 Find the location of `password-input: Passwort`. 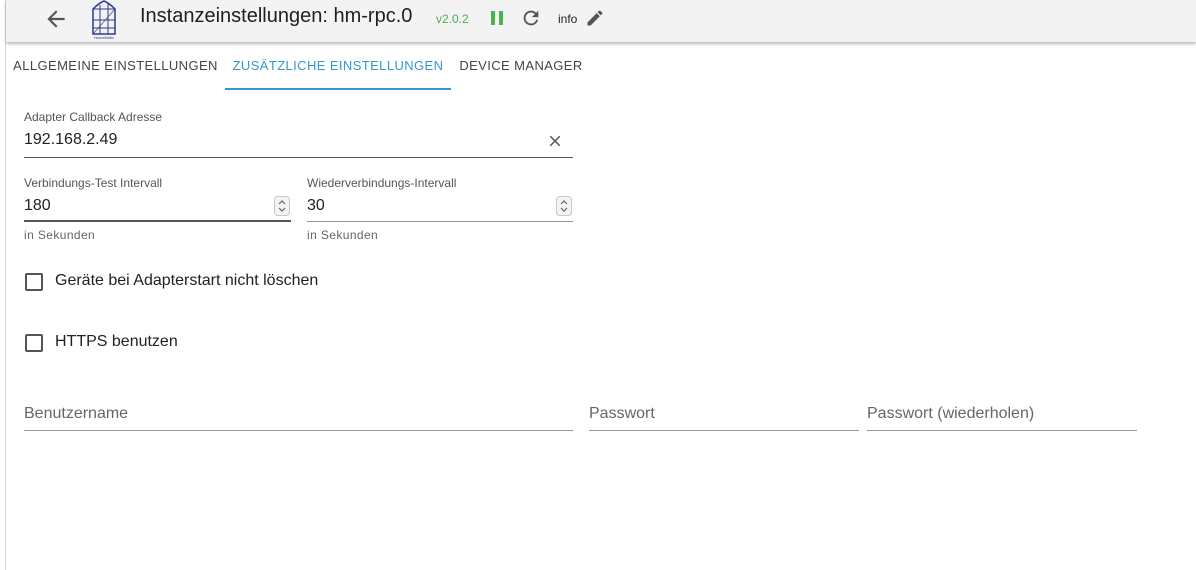

password-input: Passwort is located at coordinates (719, 414).